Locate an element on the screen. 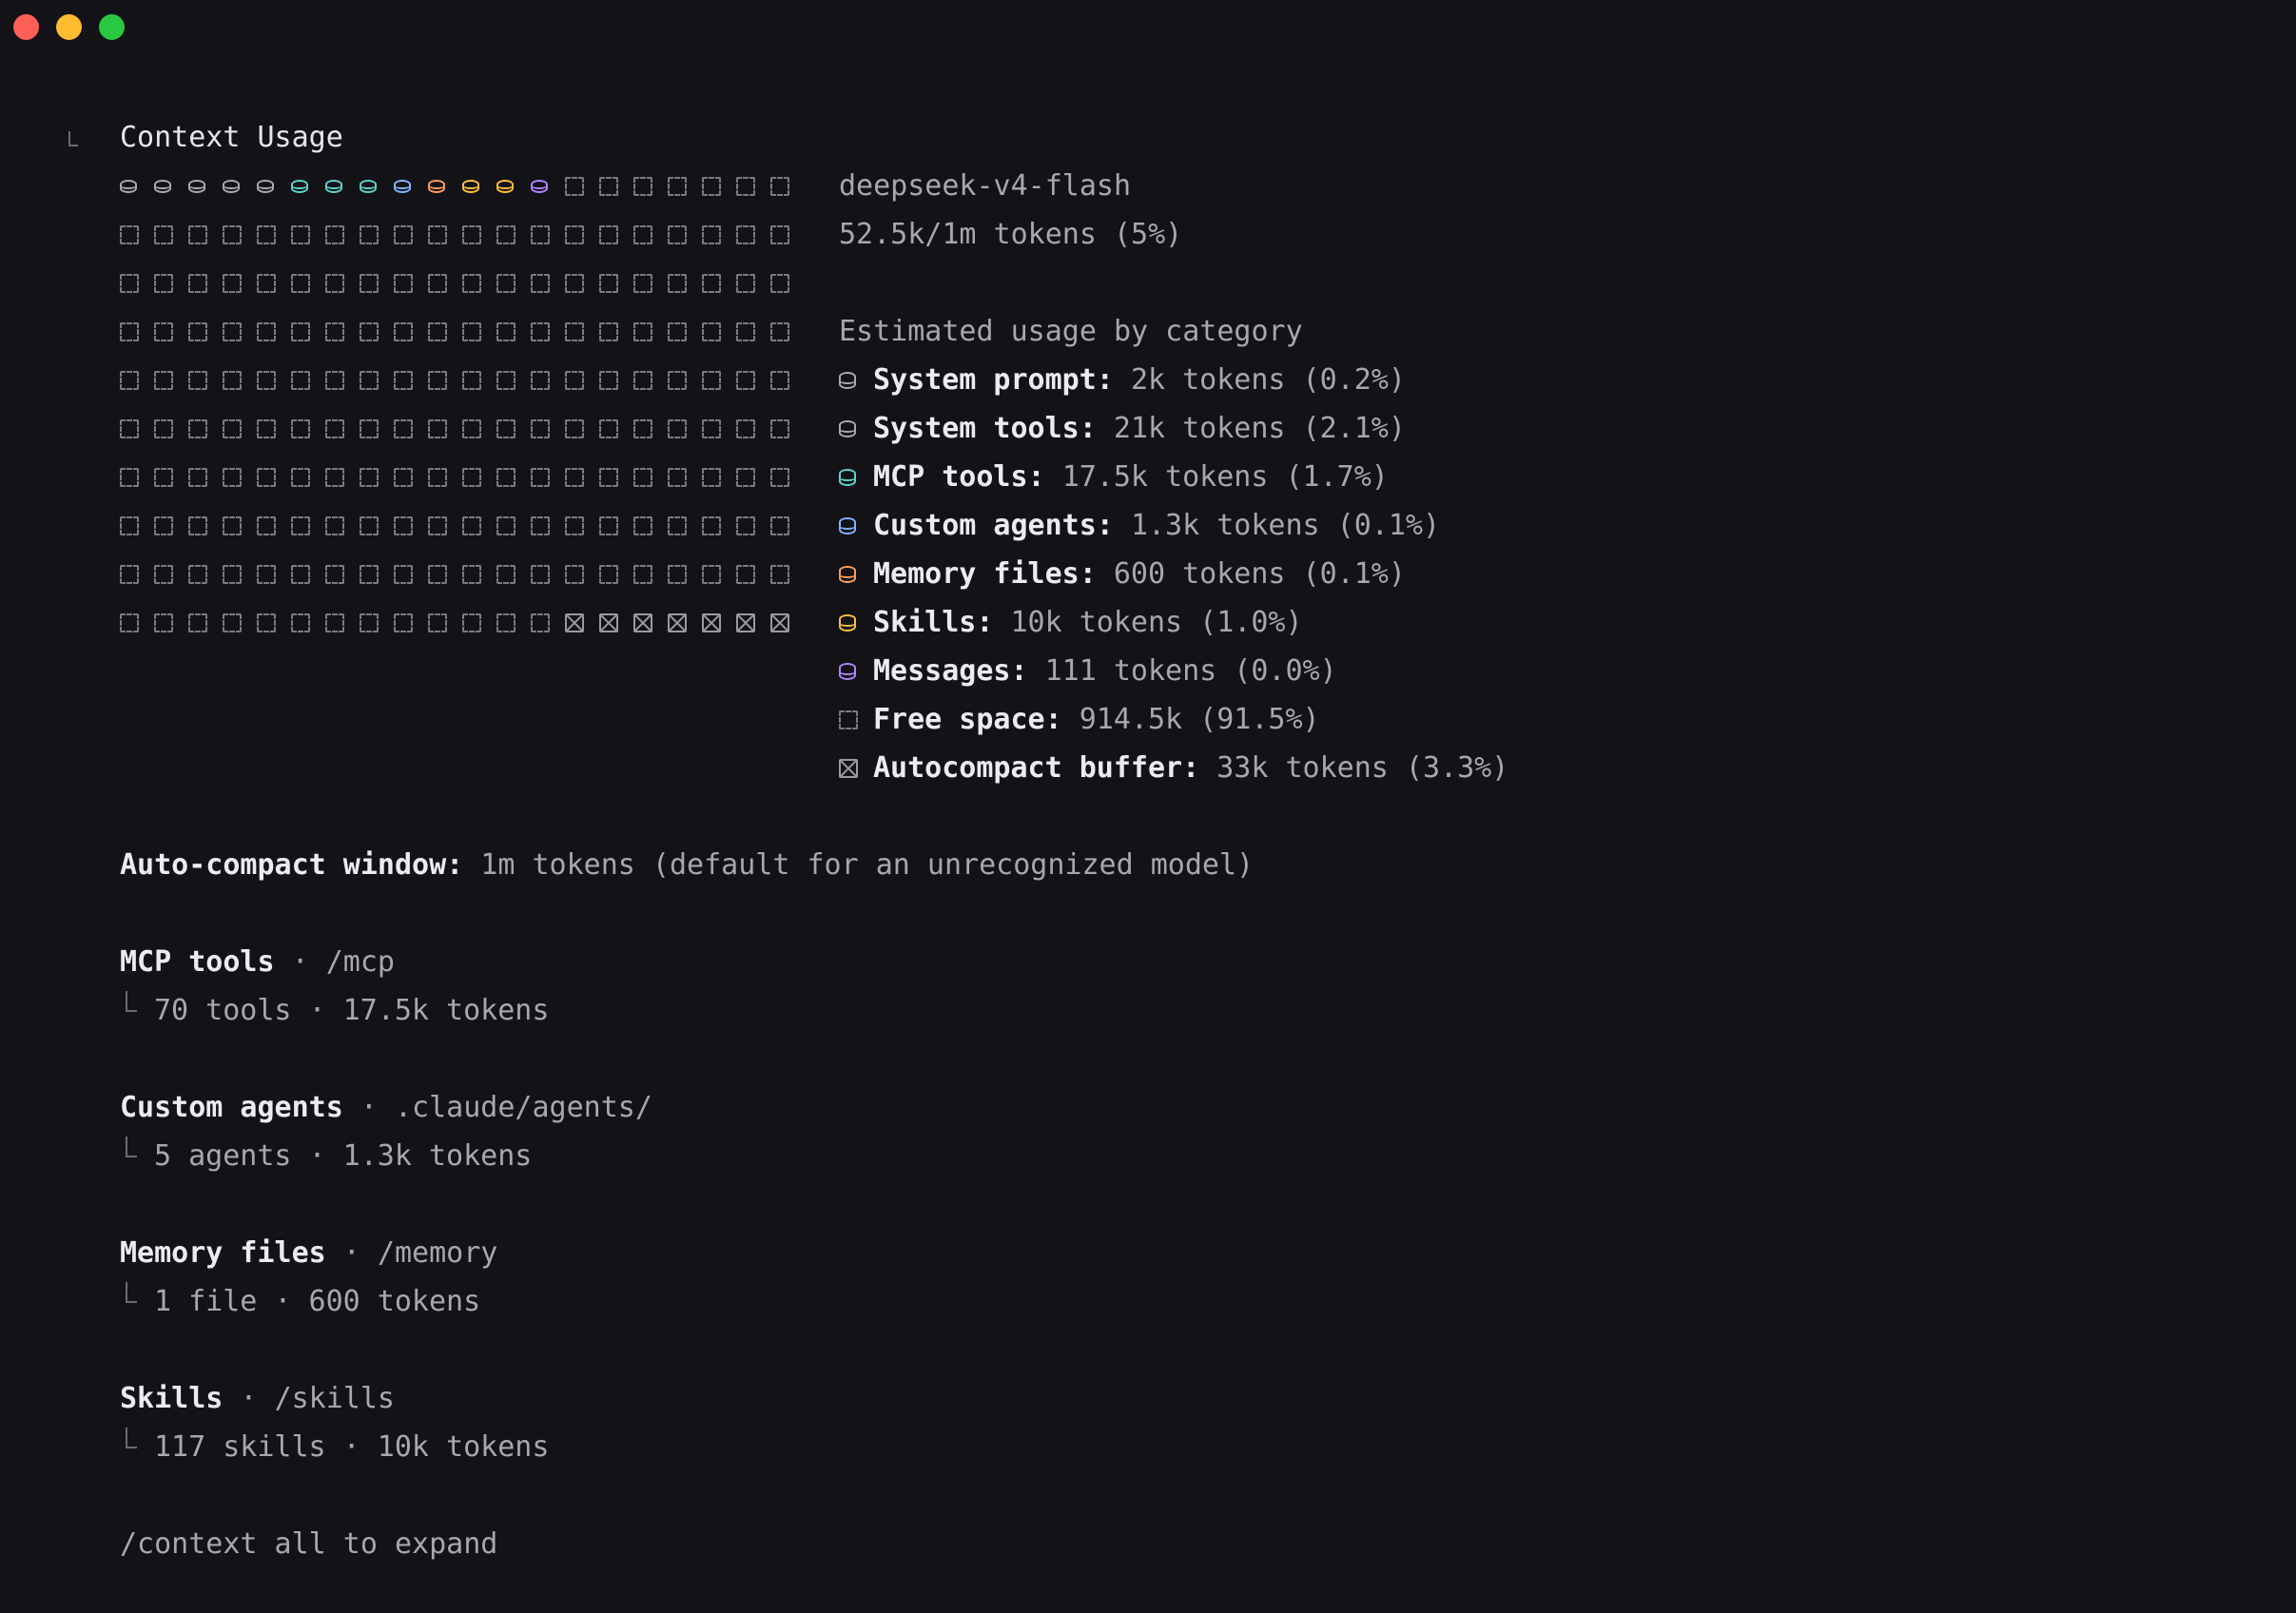 The image size is (2296, 1613). free-space-icon is located at coordinates (856, 719).